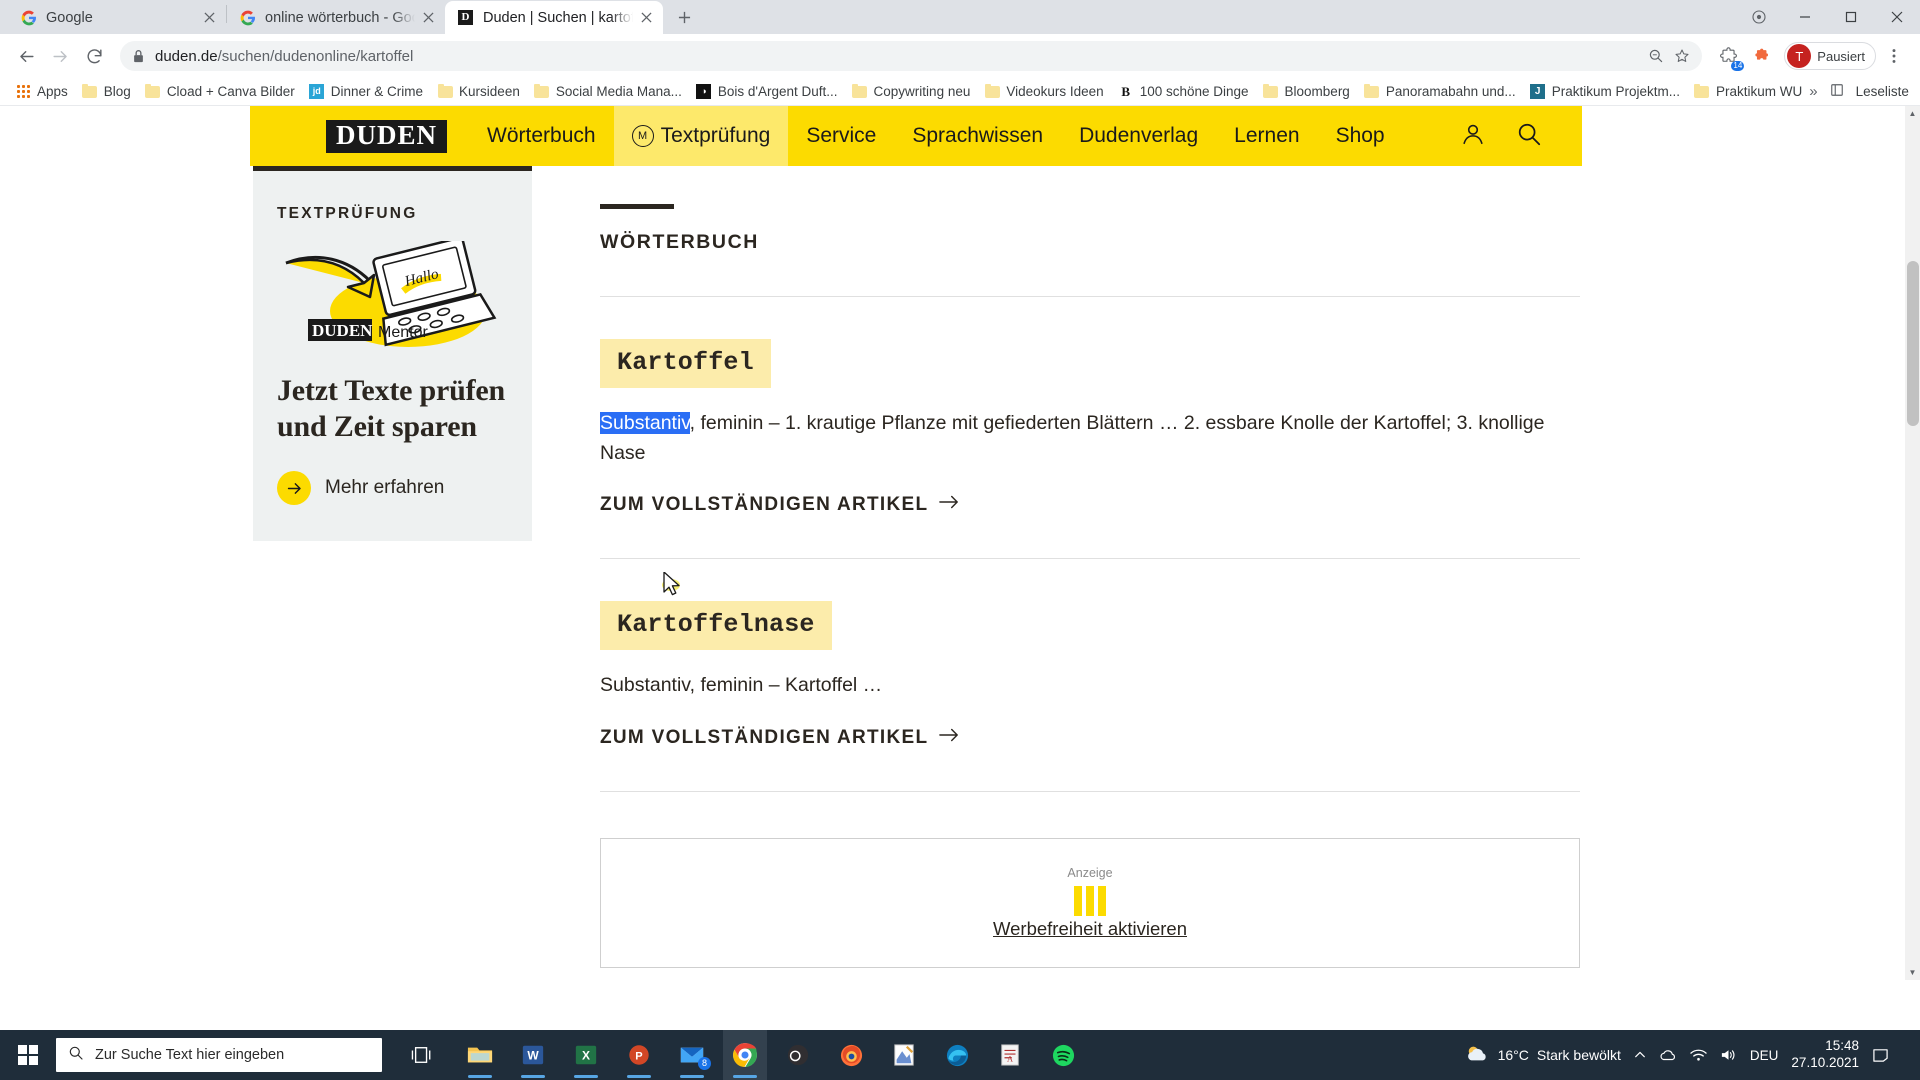 This screenshot has height=1080, width=1920. What do you see at coordinates (1913, 343) in the screenshot?
I see `scrollbar-thumb` at bounding box center [1913, 343].